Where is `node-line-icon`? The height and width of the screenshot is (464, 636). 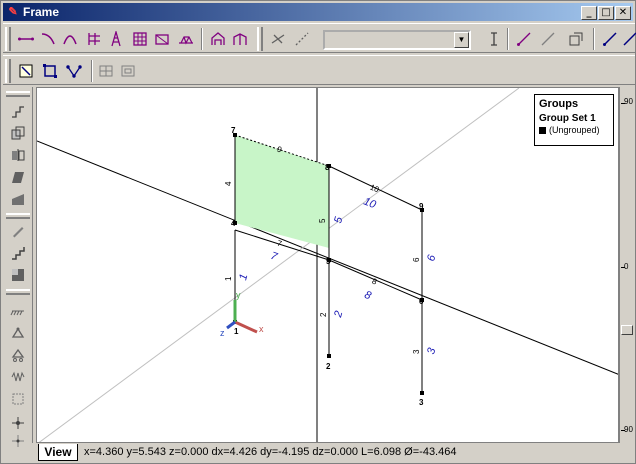
node-line-icon is located at coordinates (610, 39).